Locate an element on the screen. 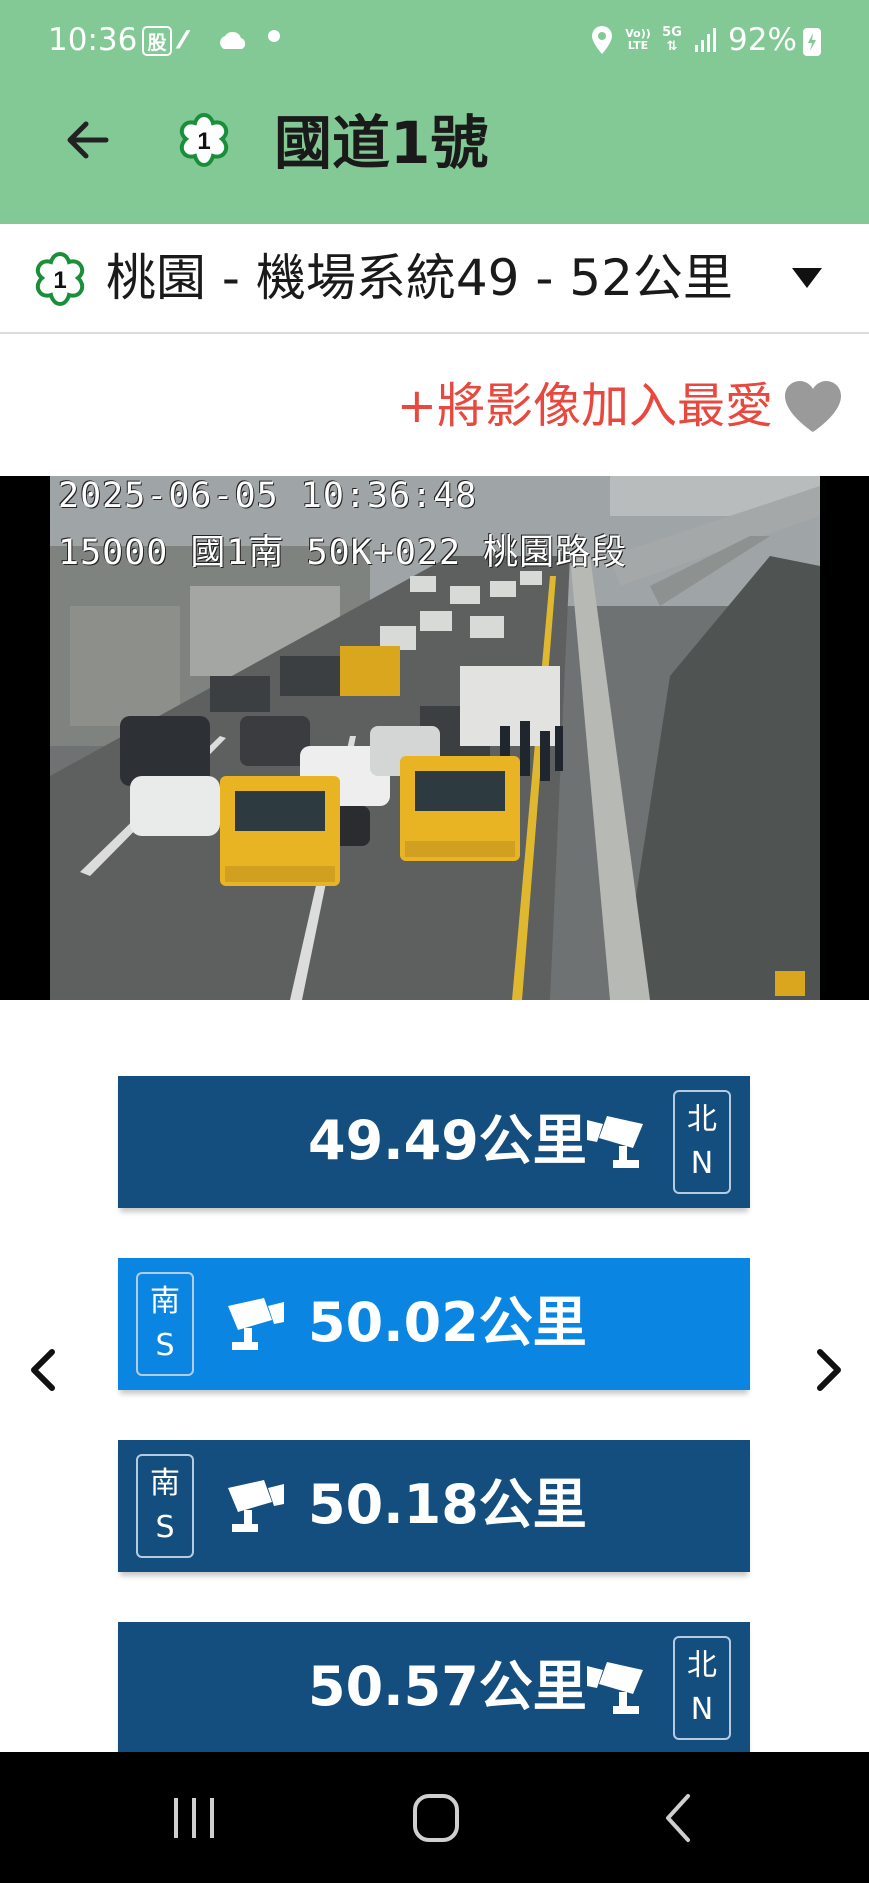 The image size is (869, 1883). camera-km: 50.18公里 is located at coordinates (447, 1504).